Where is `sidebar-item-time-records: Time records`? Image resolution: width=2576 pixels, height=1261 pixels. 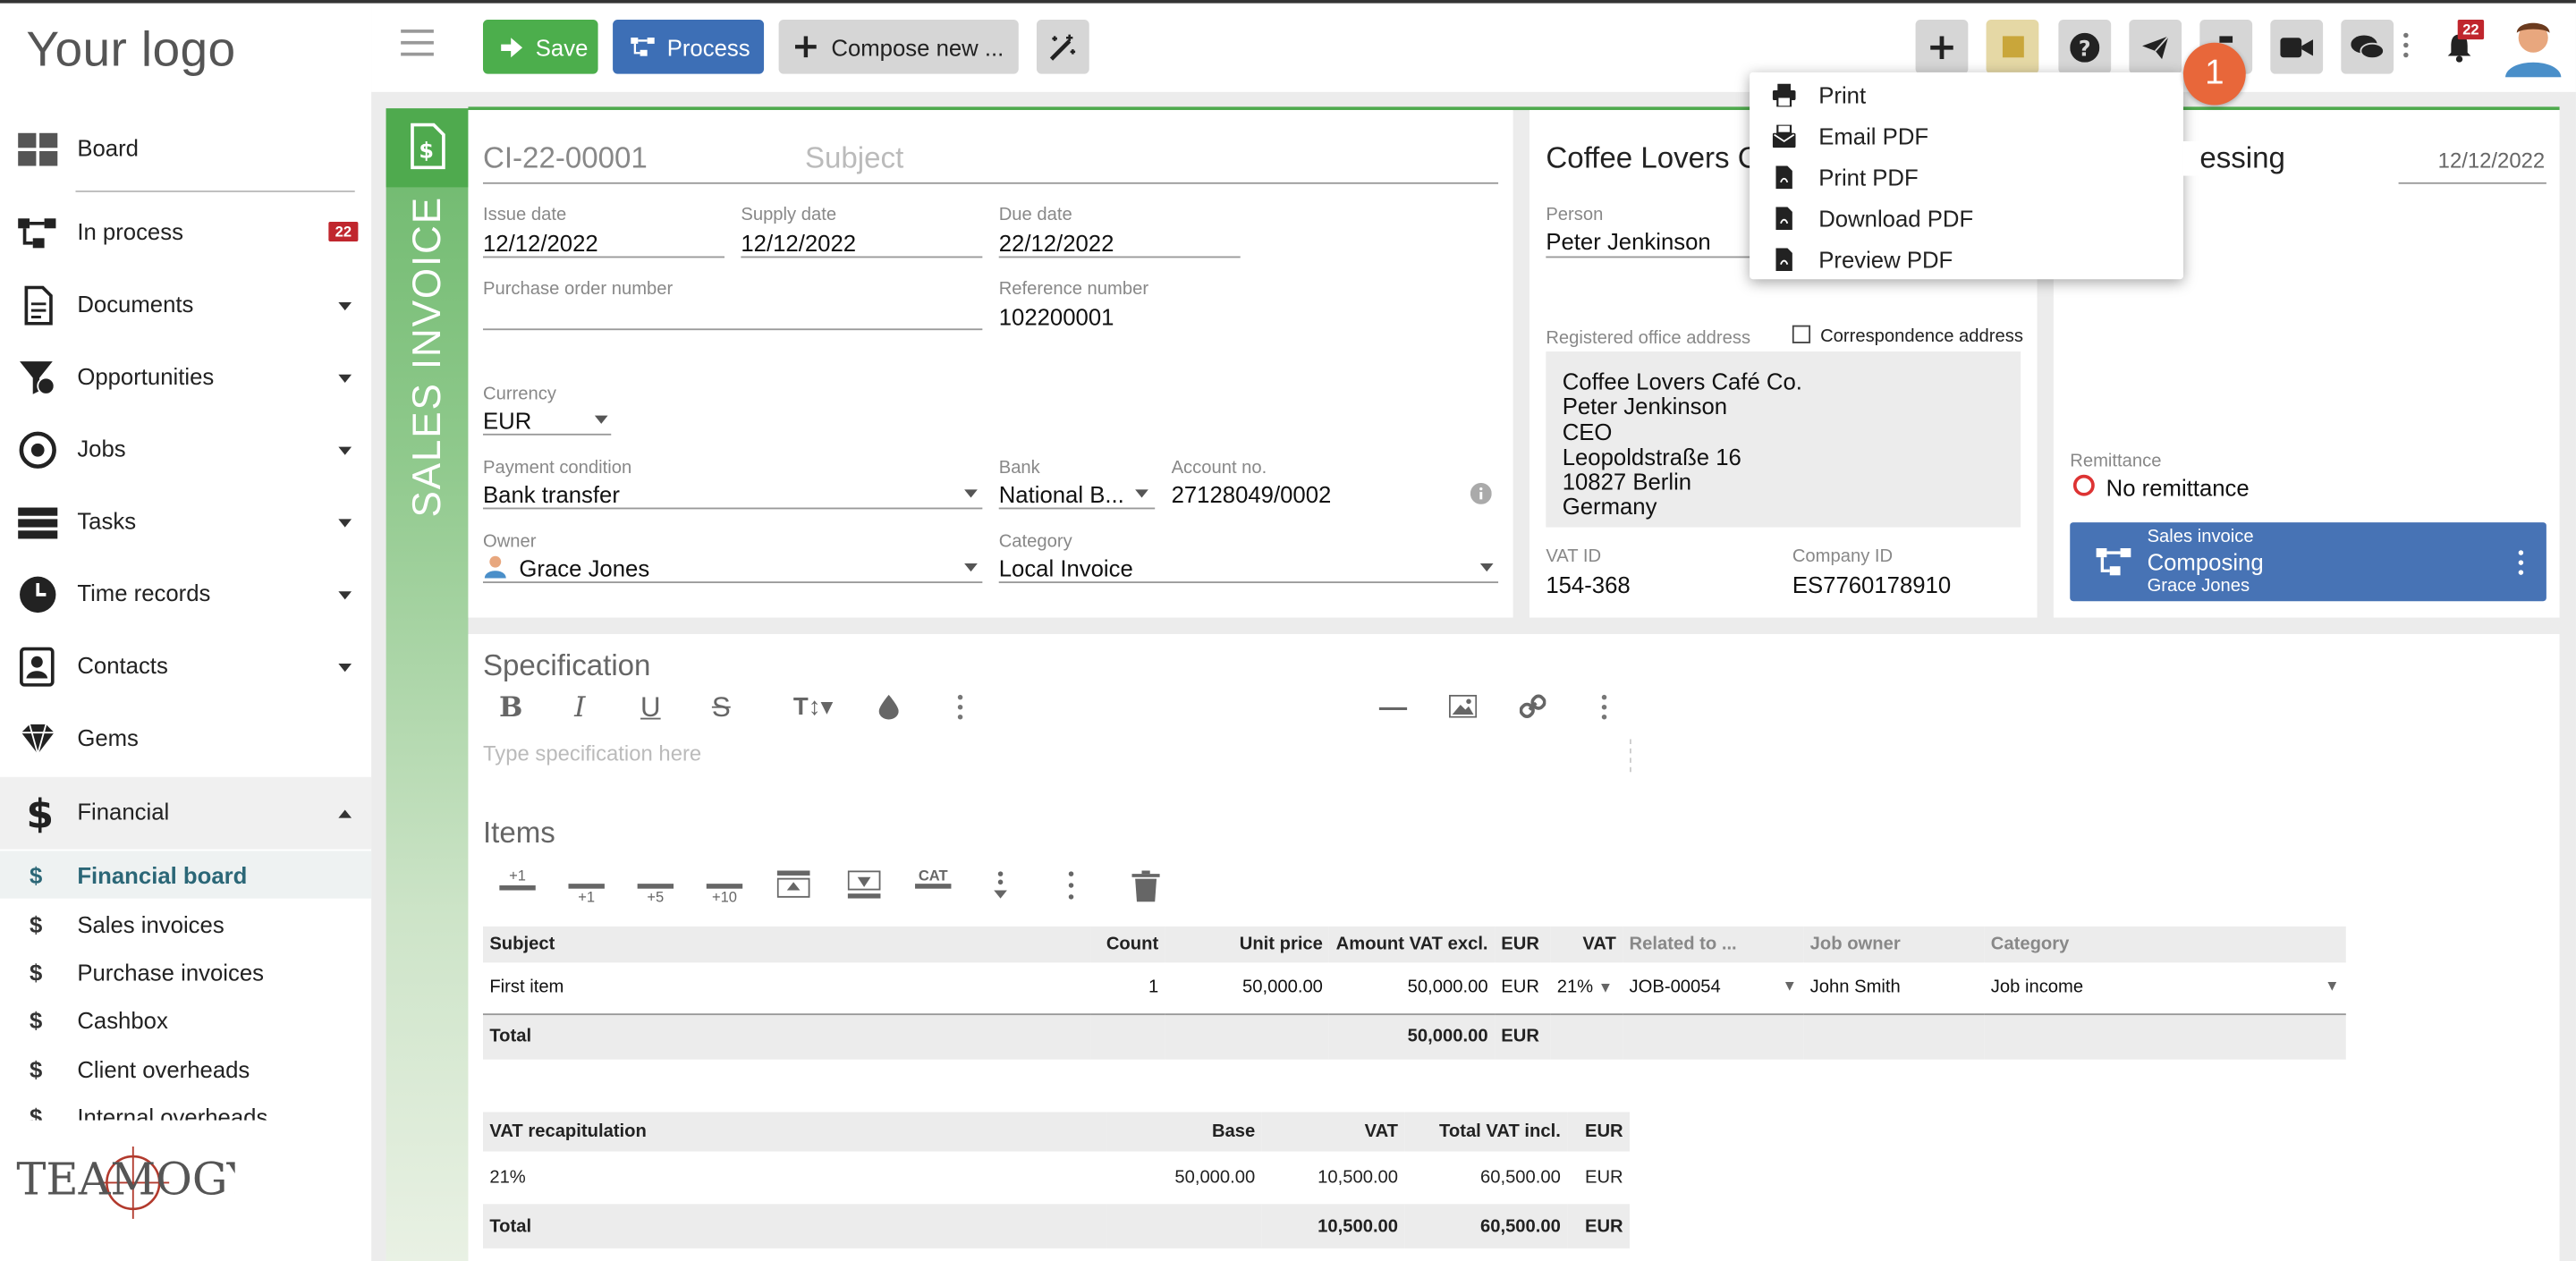 sidebar-item-time-records: Time records is located at coordinates (185, 594).